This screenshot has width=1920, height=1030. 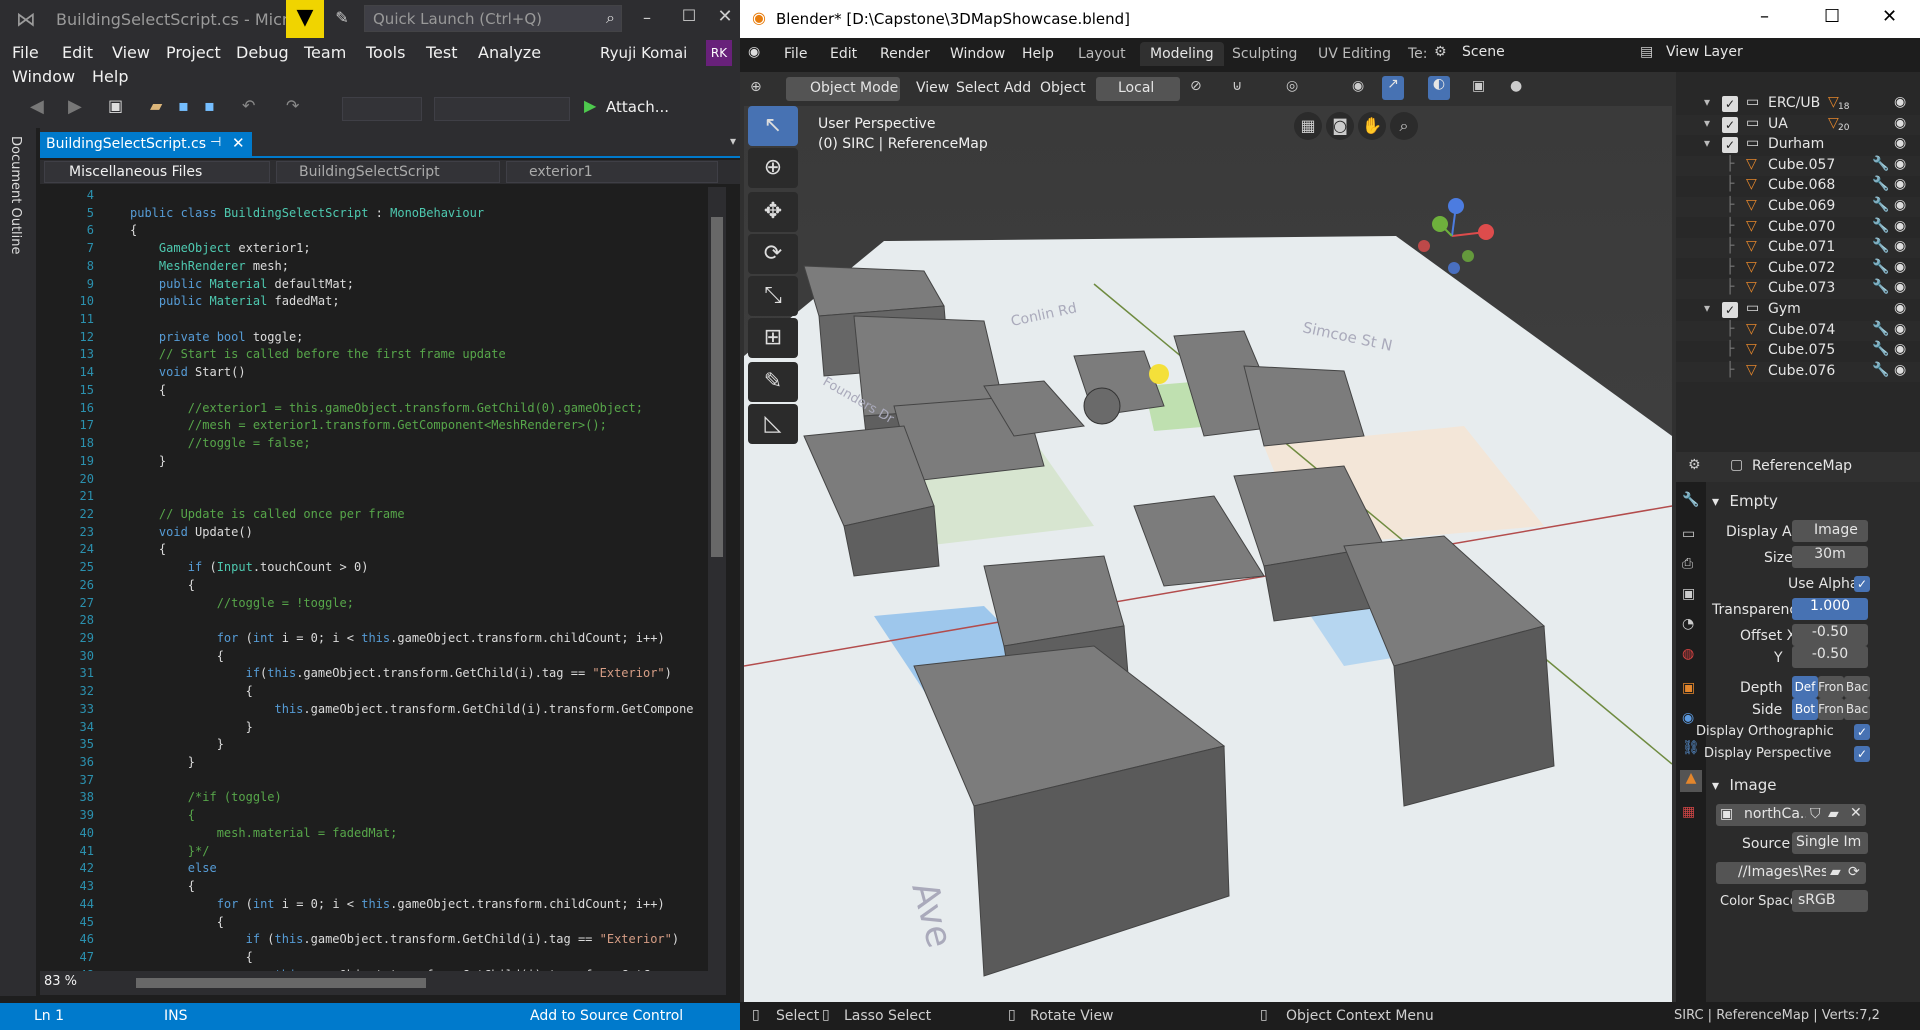 What do you see at coordinates (43, 76) in the screenshot?
I see `menu-window: Window` at bounding box center [43, 76].